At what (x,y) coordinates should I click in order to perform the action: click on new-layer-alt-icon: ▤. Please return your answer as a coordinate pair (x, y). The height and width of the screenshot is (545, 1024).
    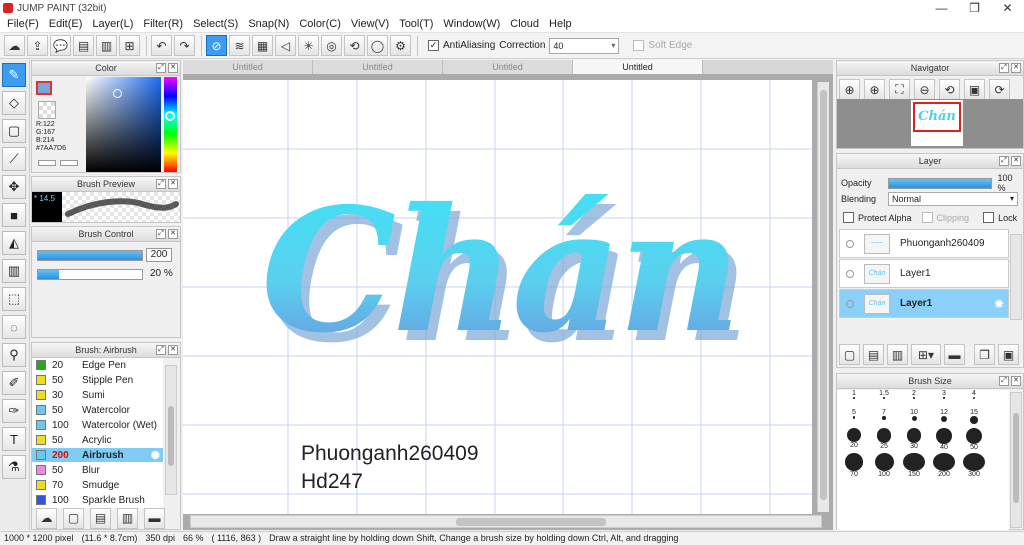
    Looking at the image, I should click on (873, 354).